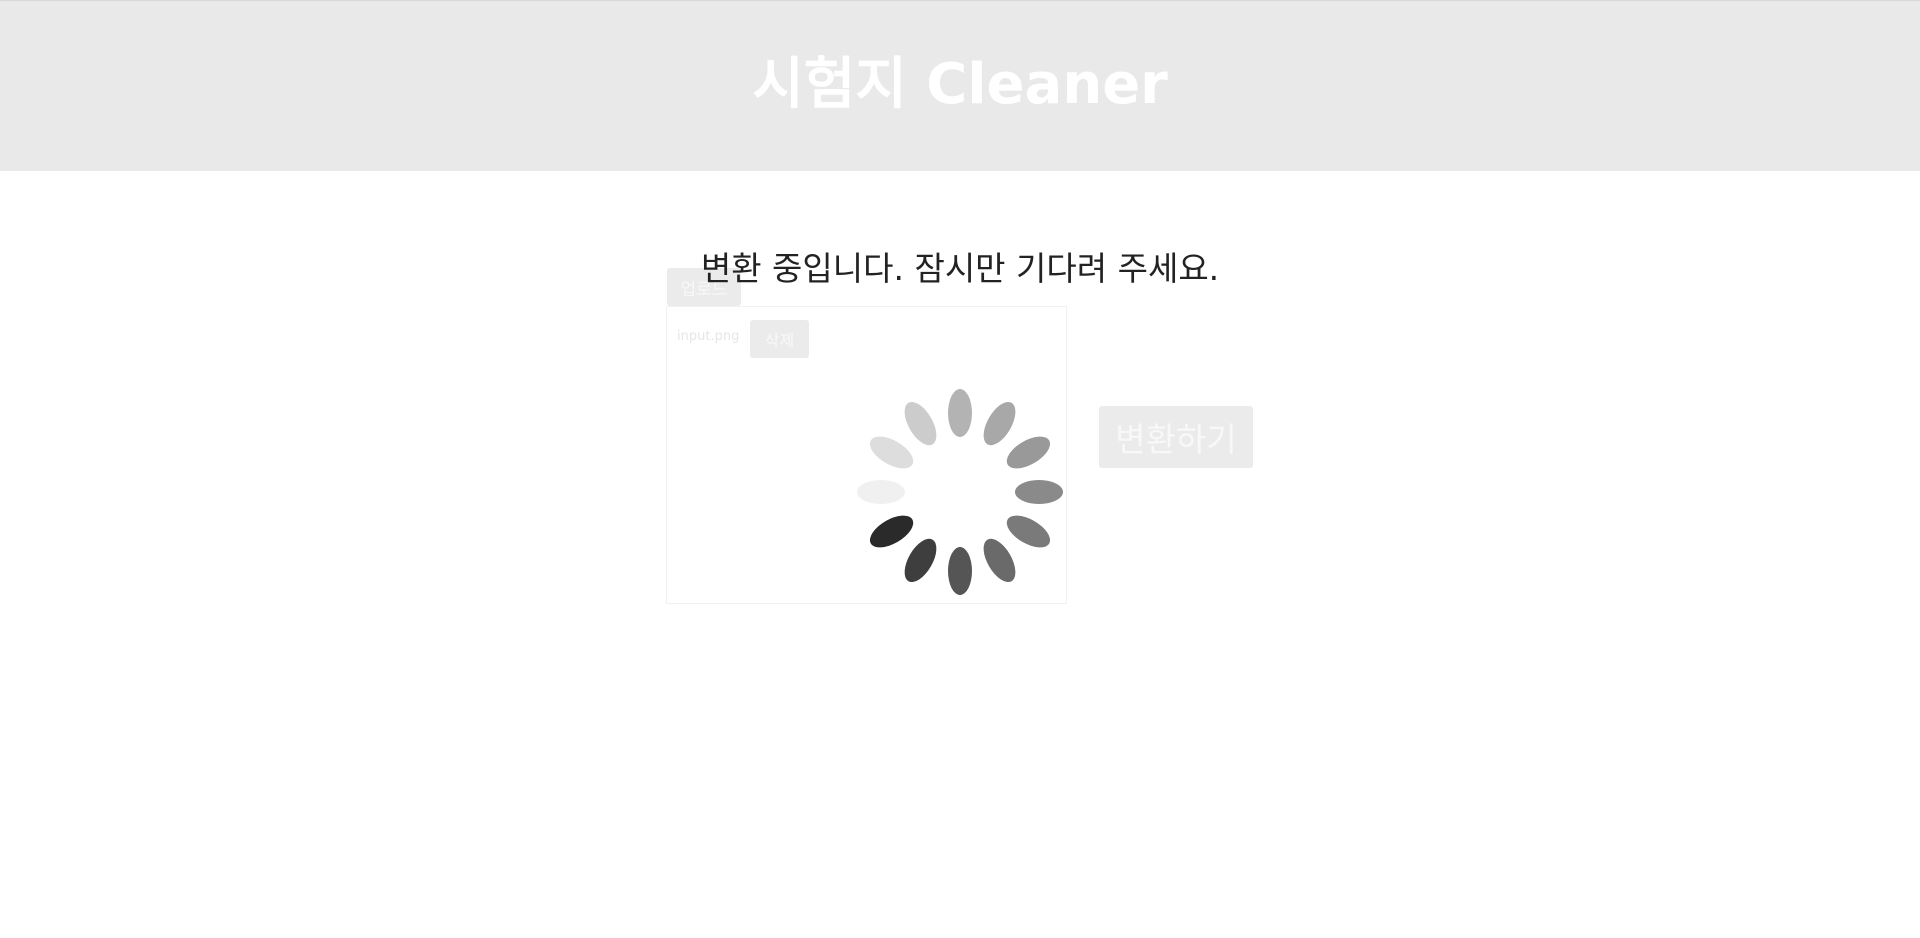 The width and height of the screenshot is (1920, 938). What do you see at coordinates (960, 492) in the screenshot?
I see `loading-spinner-icon` at bounding box center [960, 492].